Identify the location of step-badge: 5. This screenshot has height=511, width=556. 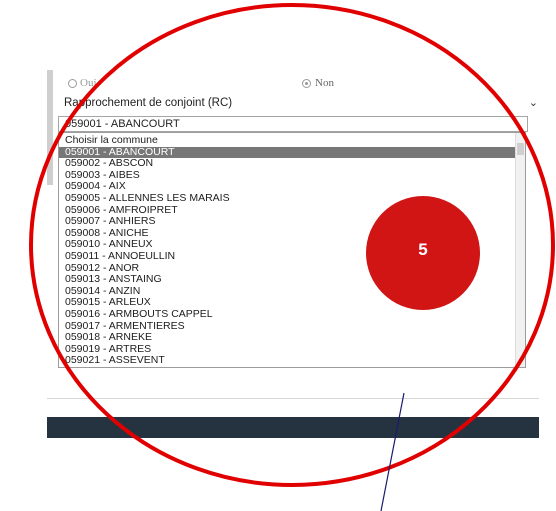
(423, 253).